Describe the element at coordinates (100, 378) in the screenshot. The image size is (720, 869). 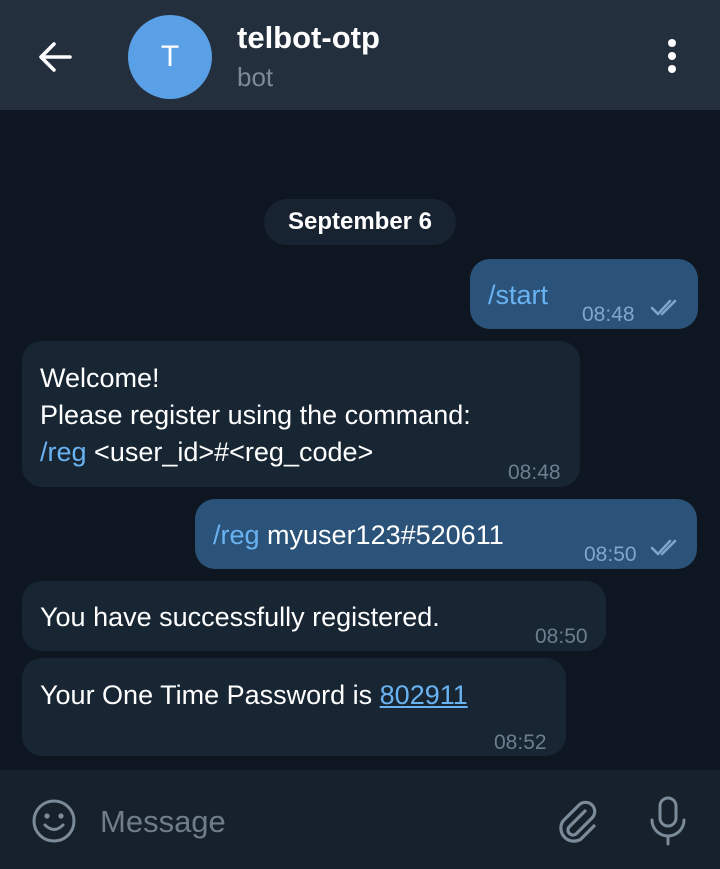
I see `message-text: Welcome!` at that location.